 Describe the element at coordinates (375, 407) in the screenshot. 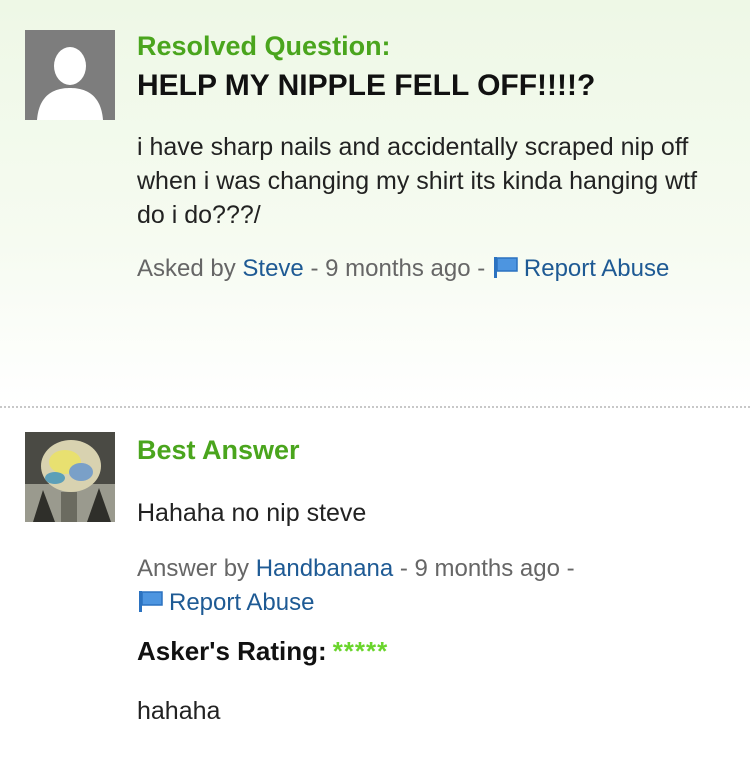

I see `section-divider` at that location.